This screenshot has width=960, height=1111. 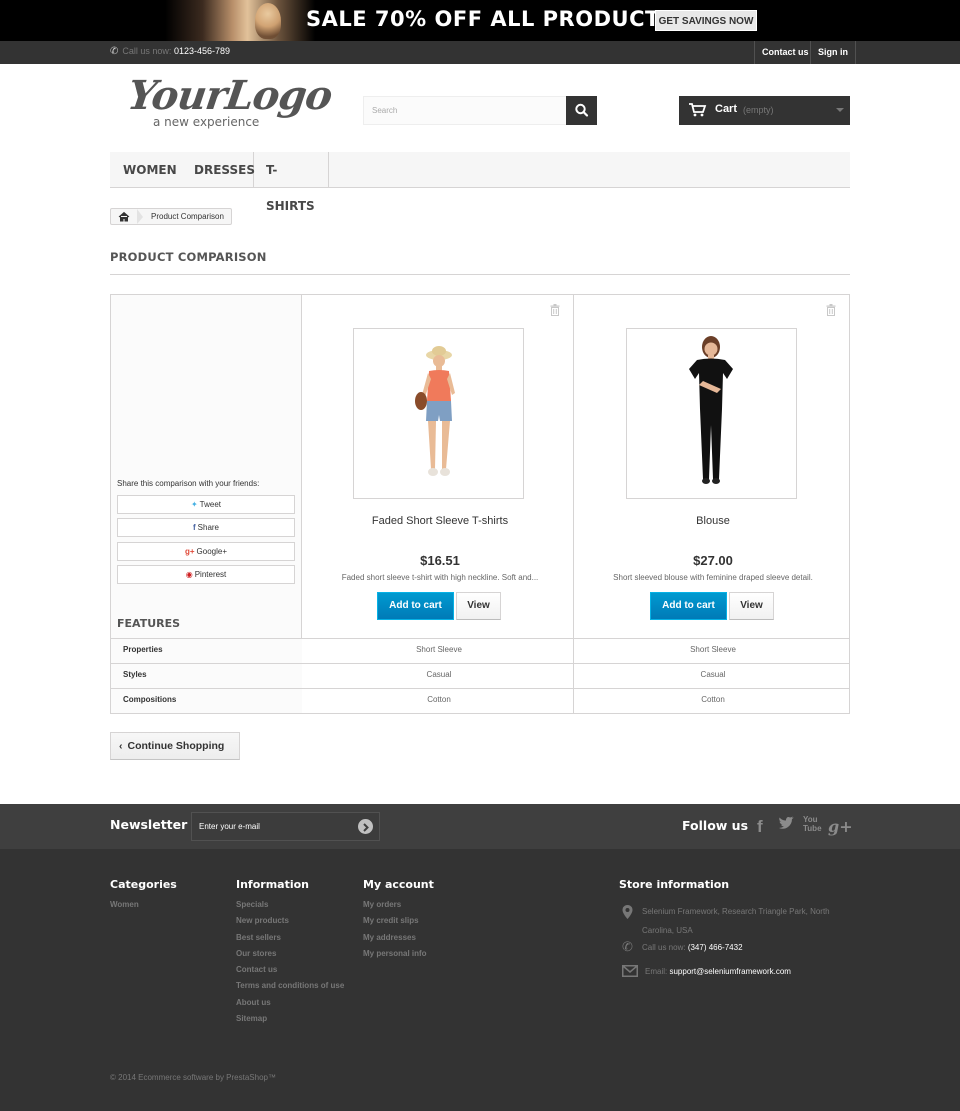 What do you see at coordinates (268, 21) in the screenshot?
I see `banner-model-image` at bounding box center [268, 21].